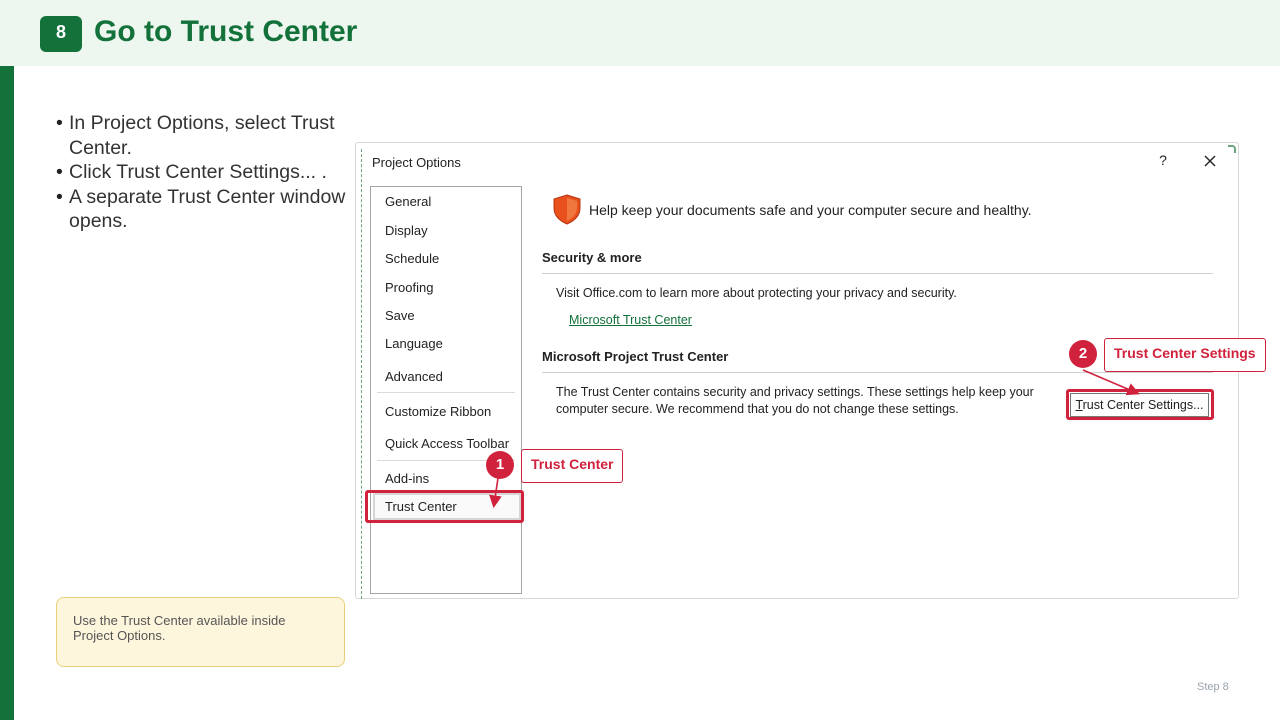  Describe the element at coordinates (406, 230) in the screenshot. I see `nav-item-display: Display` at that location.